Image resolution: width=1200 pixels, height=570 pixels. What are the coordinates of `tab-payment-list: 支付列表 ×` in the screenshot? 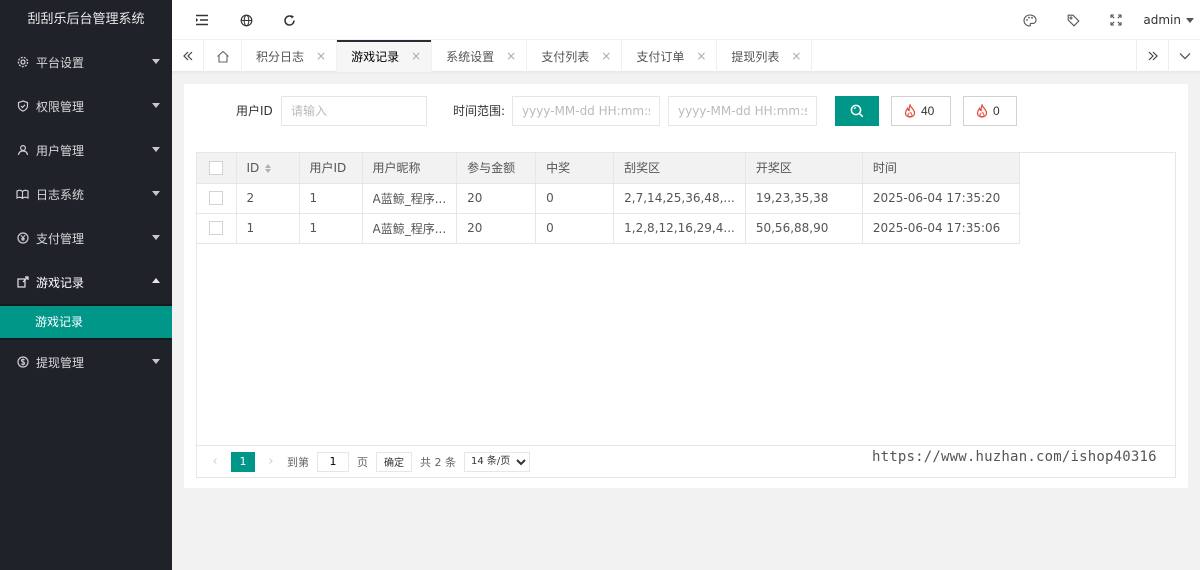 It's located at (575, 56).